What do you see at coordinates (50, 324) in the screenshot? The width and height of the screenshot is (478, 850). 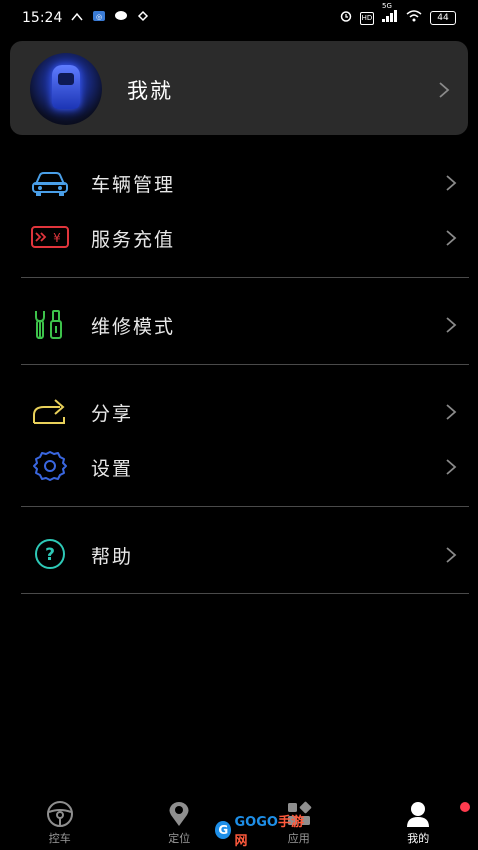 I see `wrench-screwdriver-icon` at bounding box center [50, 324].